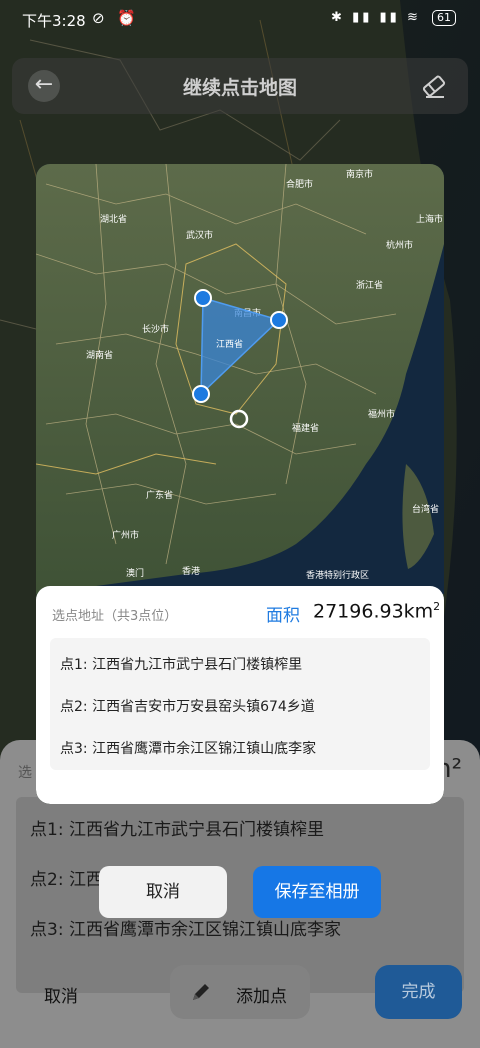  Describe the element at coordinates (261, 997) in the screenshot. I see `add-point-label: 添加点` at that location.